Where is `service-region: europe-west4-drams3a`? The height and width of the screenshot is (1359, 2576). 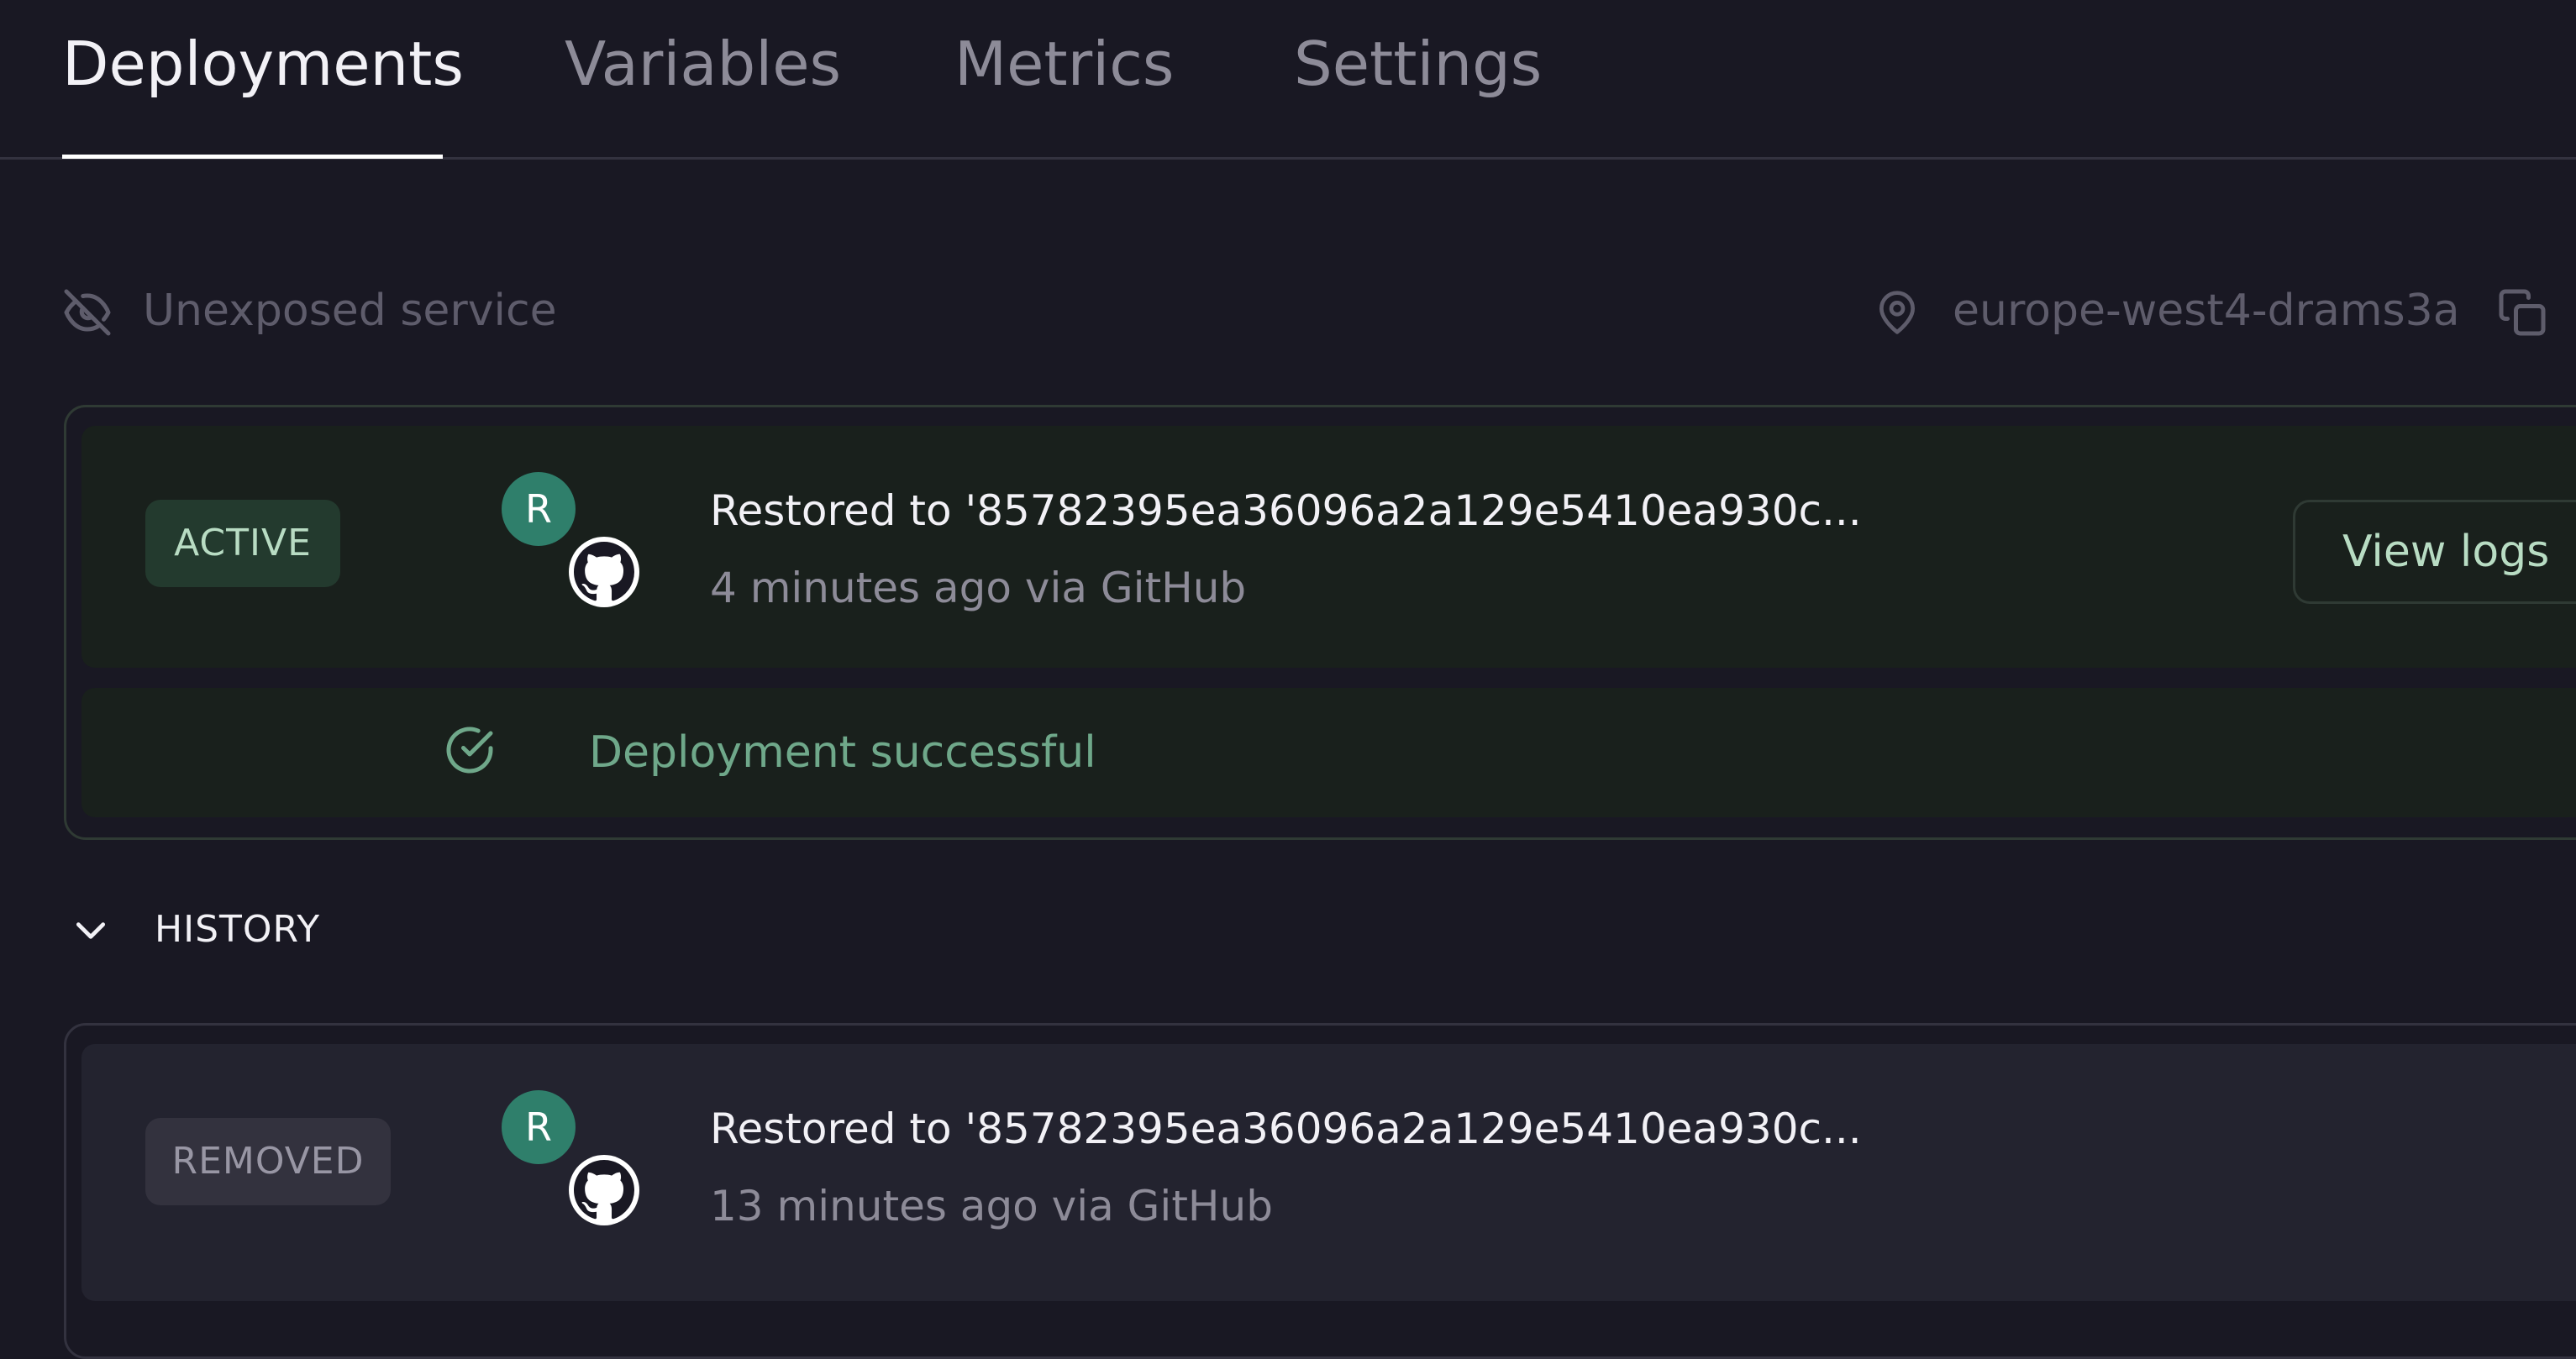 service-region: europe-west4-drams3a is located at coordinates (2225, 310).